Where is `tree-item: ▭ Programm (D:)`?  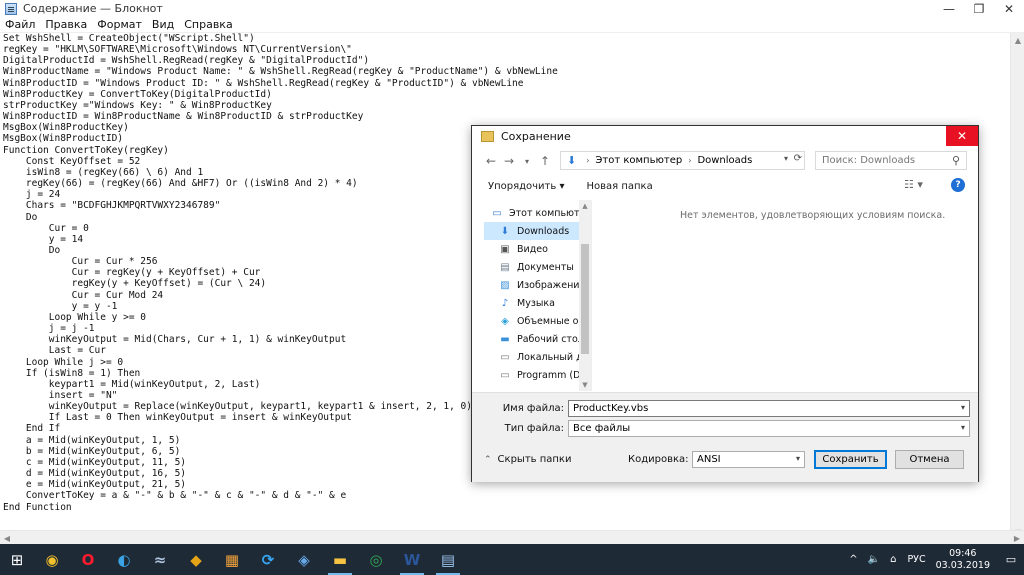
tree-item: ▭ Programm (D:) is located at coordinates (537, 375).